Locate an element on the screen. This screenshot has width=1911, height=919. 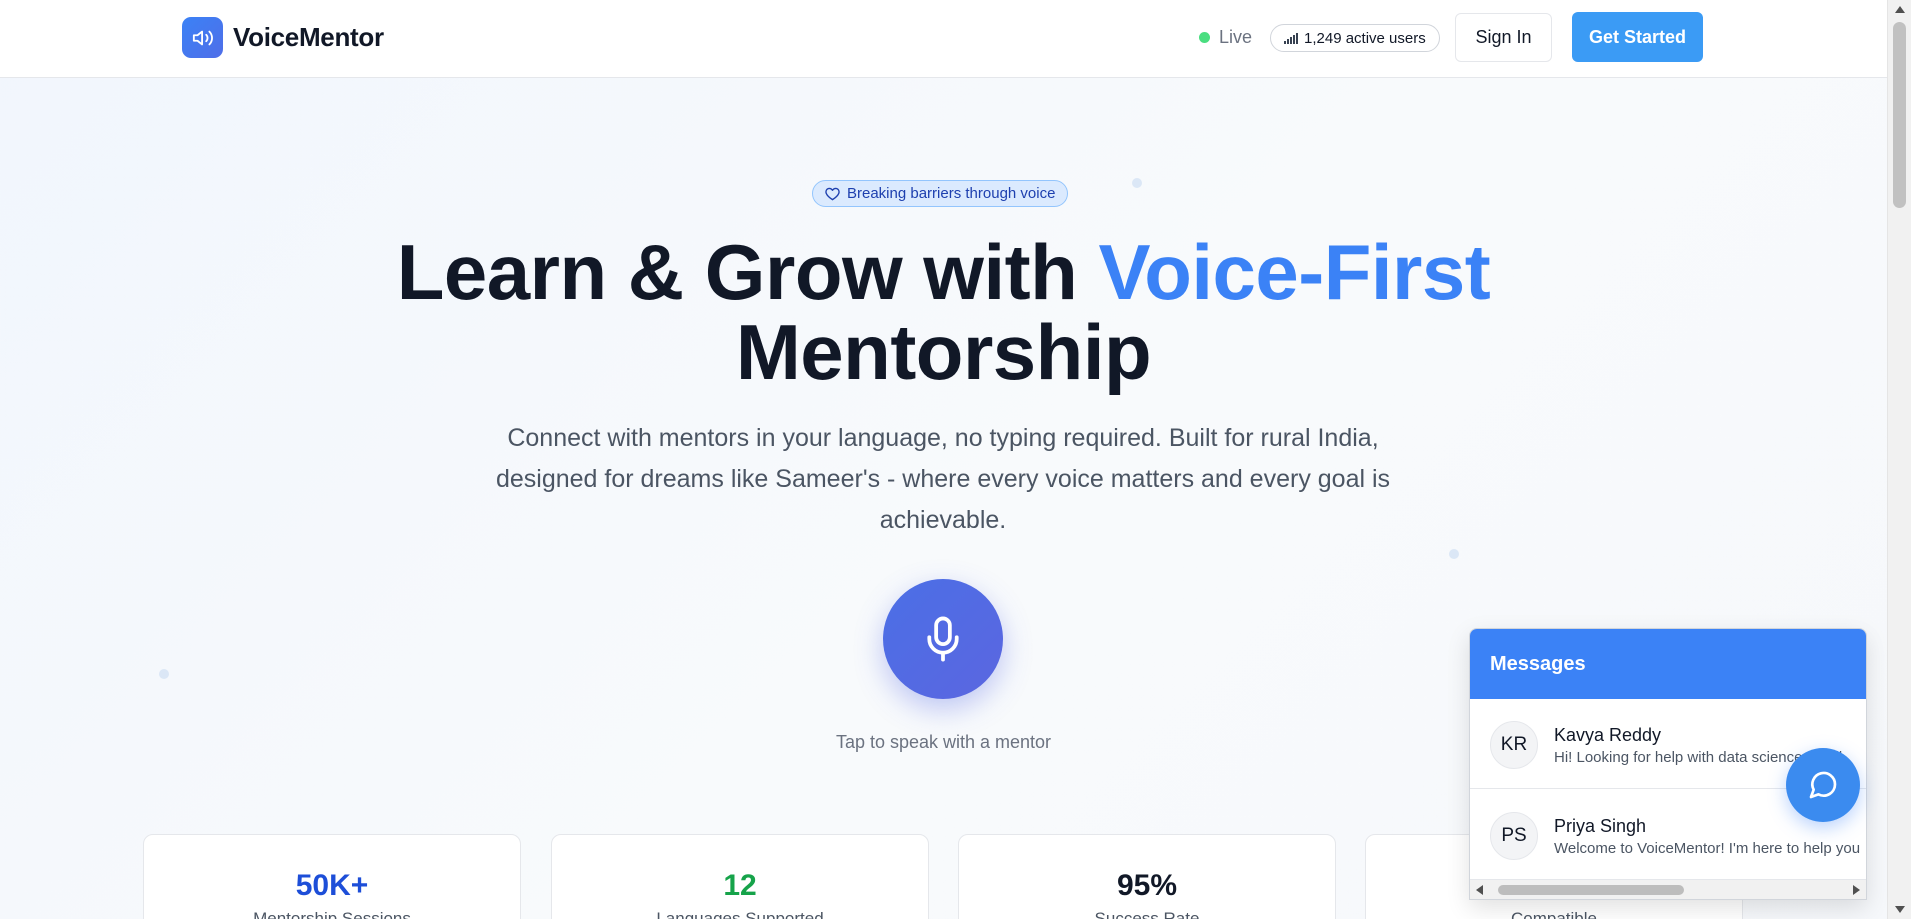
hero-heading-part2: Mentorship is located at coordinates (943, 352).